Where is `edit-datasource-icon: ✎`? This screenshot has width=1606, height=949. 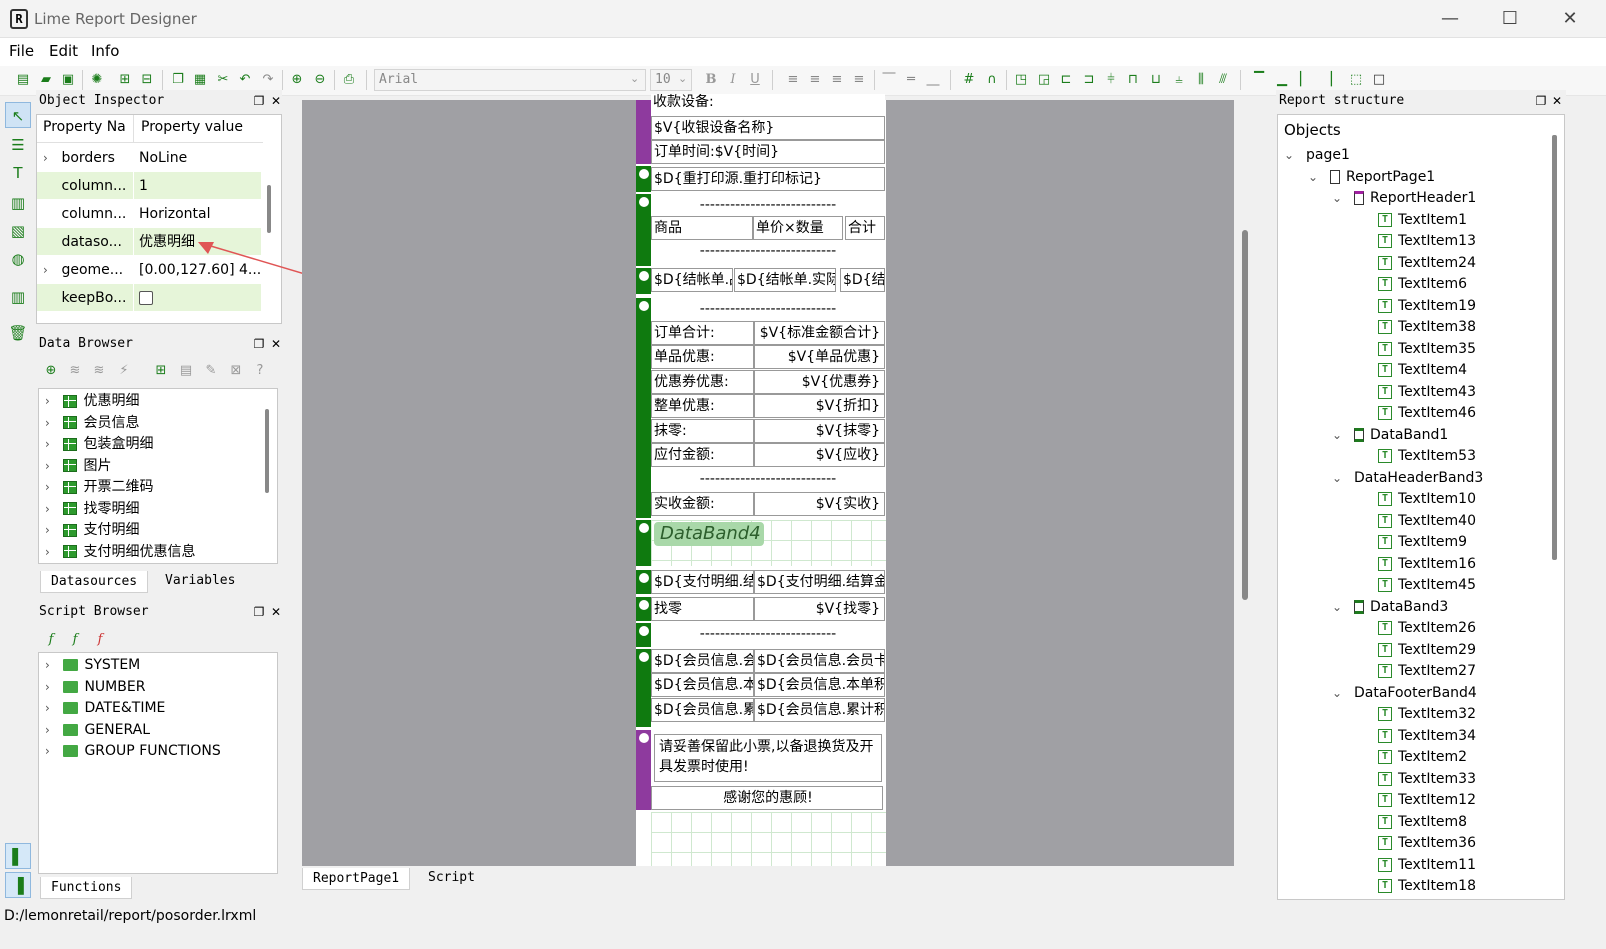 edit-datasource-icon: ✎ is located at coordinates (211, 371).